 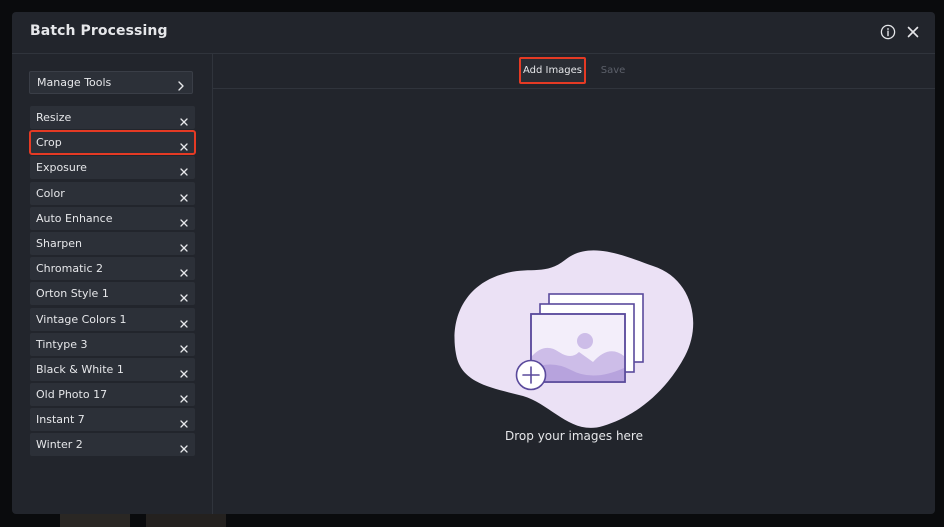 What do you see at coordinates (112, 193) in the screenshot?
I see `tool-item: Color` at bounding box center [112, 193].